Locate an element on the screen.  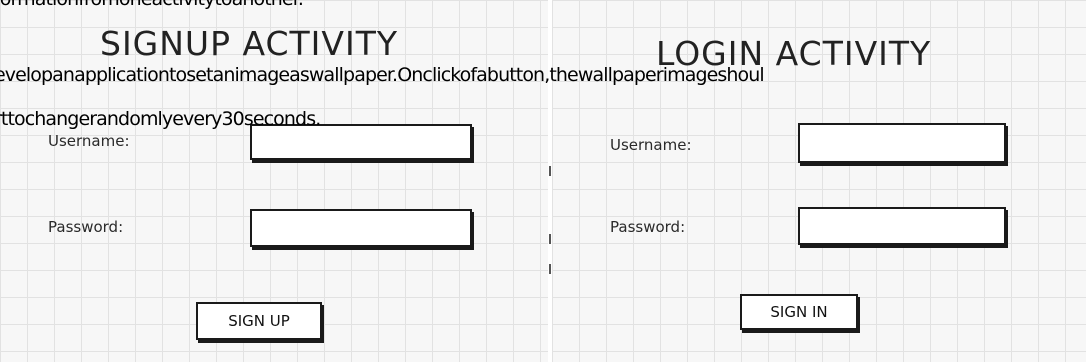
signup-password-label: Password: is located at coordinates (86, 227).